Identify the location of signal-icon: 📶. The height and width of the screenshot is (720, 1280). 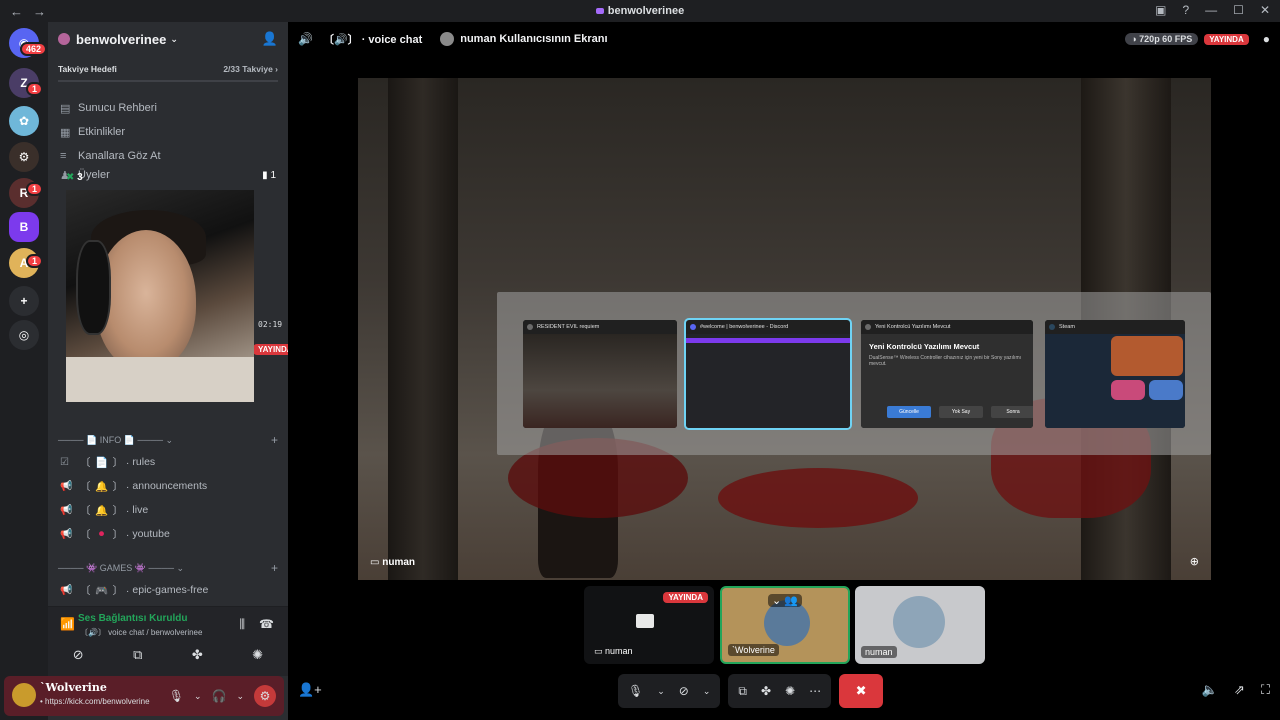
(67, 624).